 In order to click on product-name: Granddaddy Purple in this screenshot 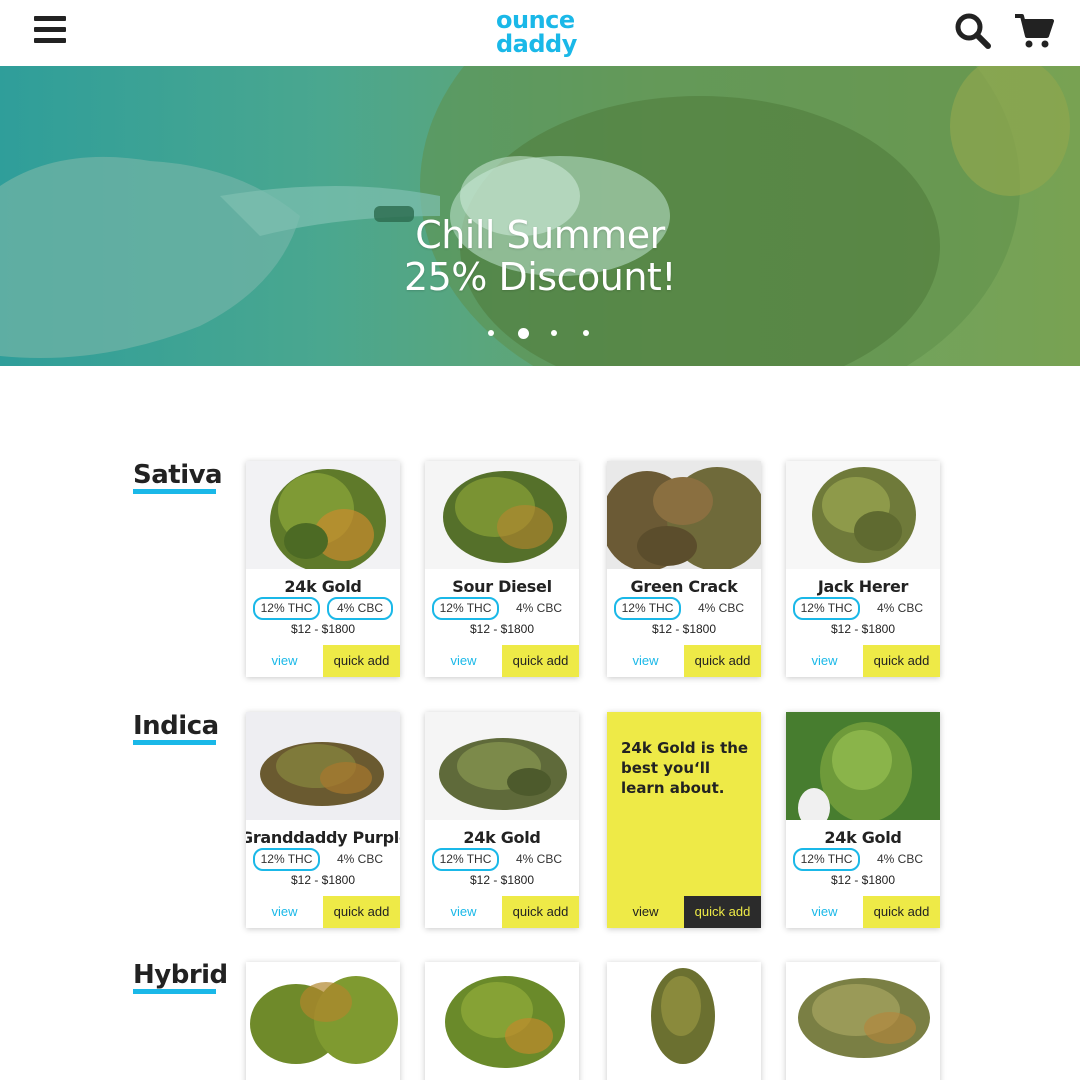, I will do `click(323, 837)`.